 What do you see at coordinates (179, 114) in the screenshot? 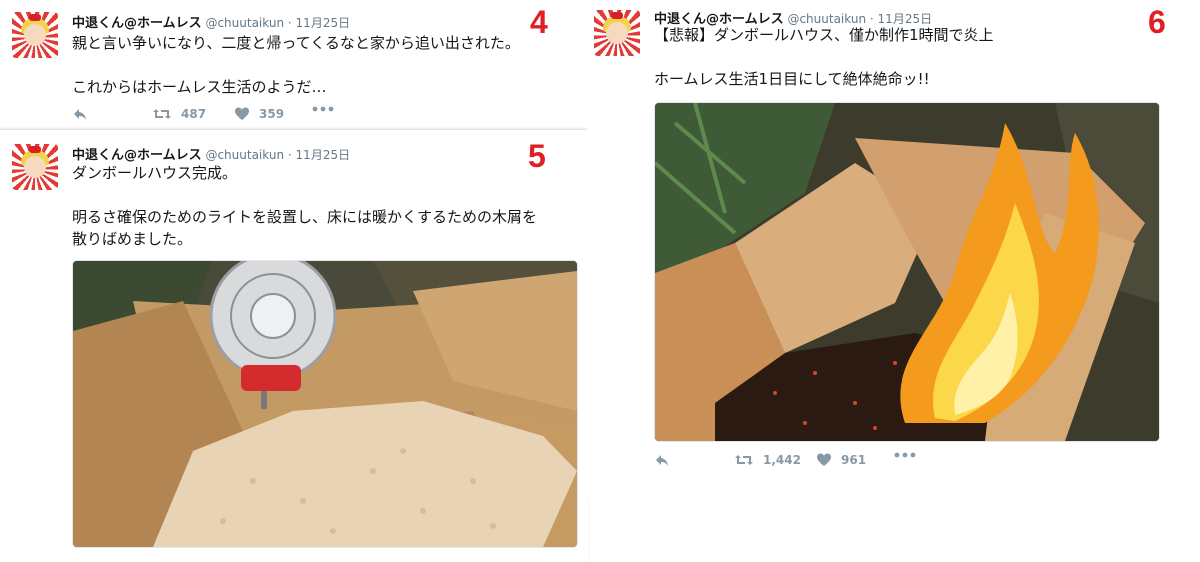
I see `retweet-button: 487` at bounding box center [179, 114].